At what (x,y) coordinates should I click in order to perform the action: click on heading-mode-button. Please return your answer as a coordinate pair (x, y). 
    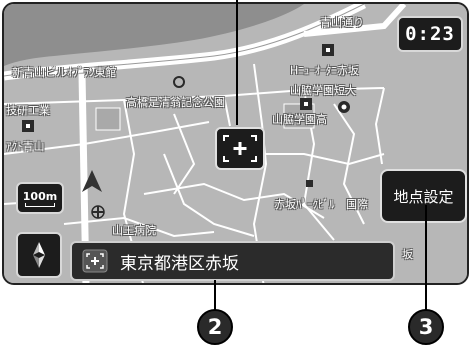
    Looking at the image, I should click on (39, 255).